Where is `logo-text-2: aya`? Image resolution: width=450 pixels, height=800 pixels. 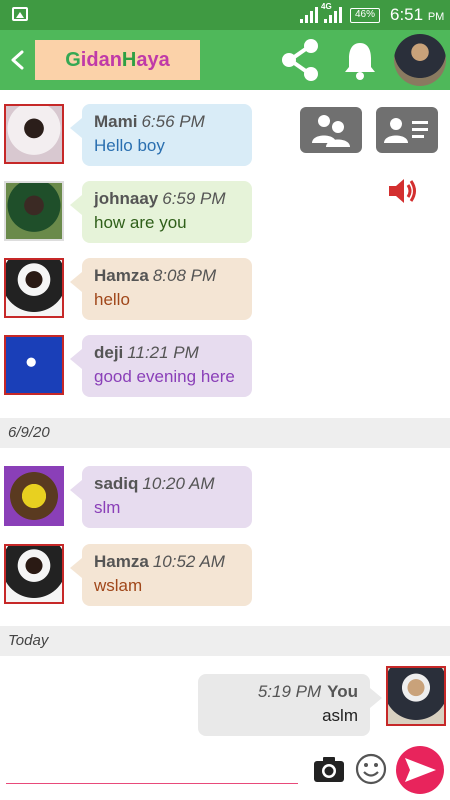 logo-text-2: aya is located at coordinates (153, 59).